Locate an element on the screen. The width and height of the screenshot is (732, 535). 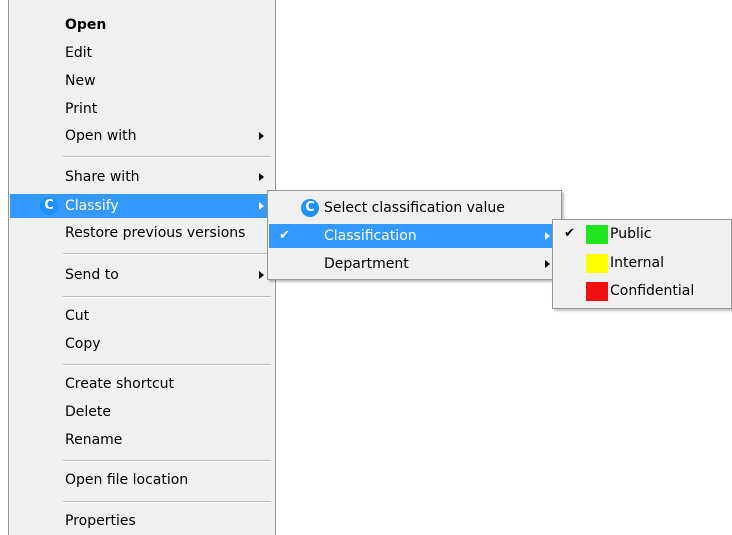
menu-item-classify-label: Classify is located at coordinates (92, 206).